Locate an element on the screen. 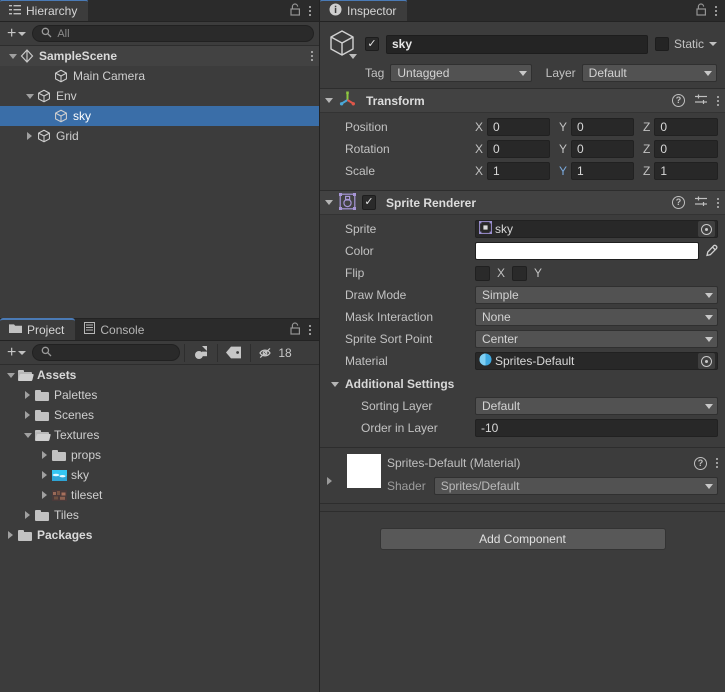  project-item-scenes: Scenes is located at coordinates (159, 415).